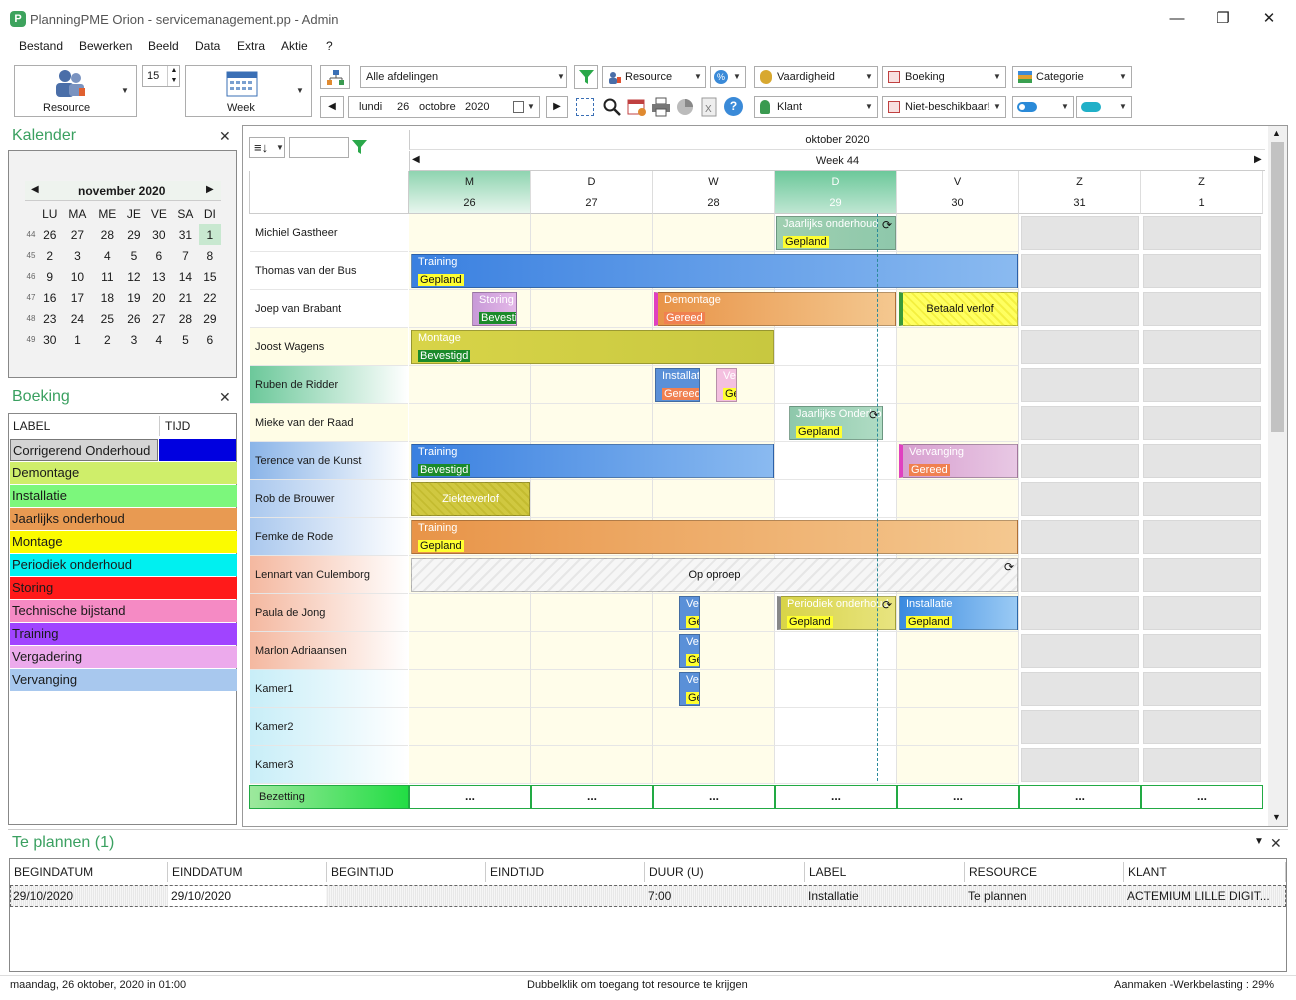 Image resolution: width=1296 pixels, height=1000 pixels. Describe the element at coordinates (1277, 476) in the screenshot. I see `vertical-scrollbar: ▲ ▼` at that location.